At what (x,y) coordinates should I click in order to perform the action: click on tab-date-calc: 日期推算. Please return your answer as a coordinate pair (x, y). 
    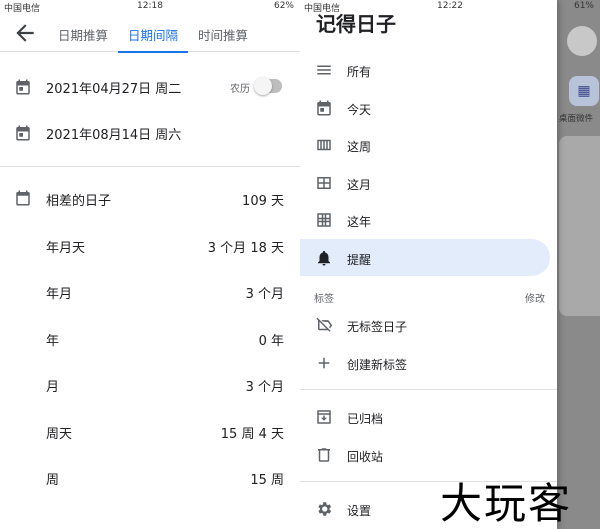
    Looking at the image, I should click on (83, 33).